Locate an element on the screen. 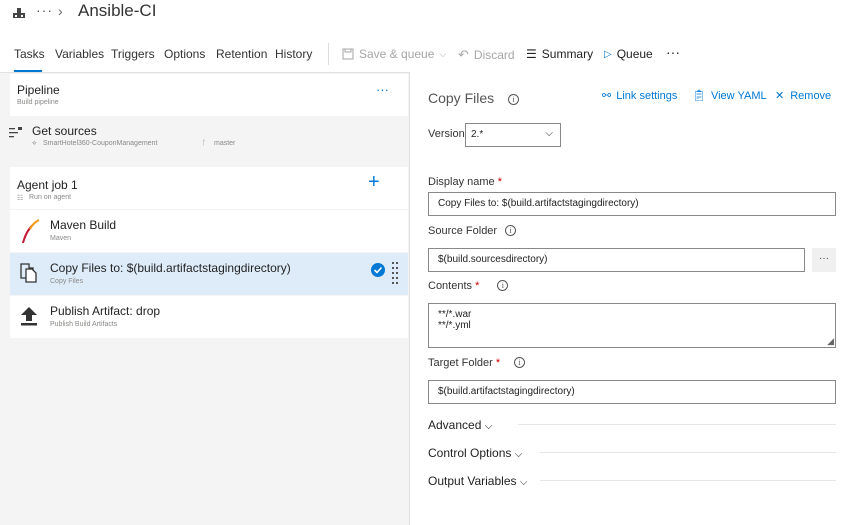  tab-variables: Variables is located at coordinates (79, 54).